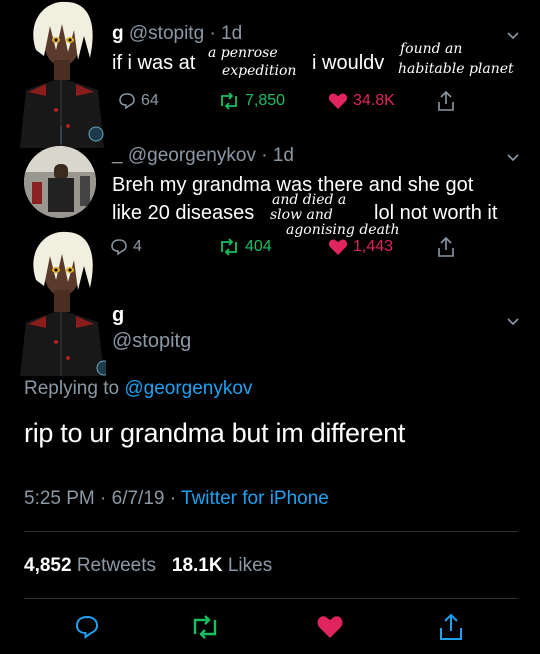 The width and height of the screenshot is (540, 654). Describe the element at coordinates (255, 498) in the screenshot. I see `source-link: Twitter for iPhone` at that location.